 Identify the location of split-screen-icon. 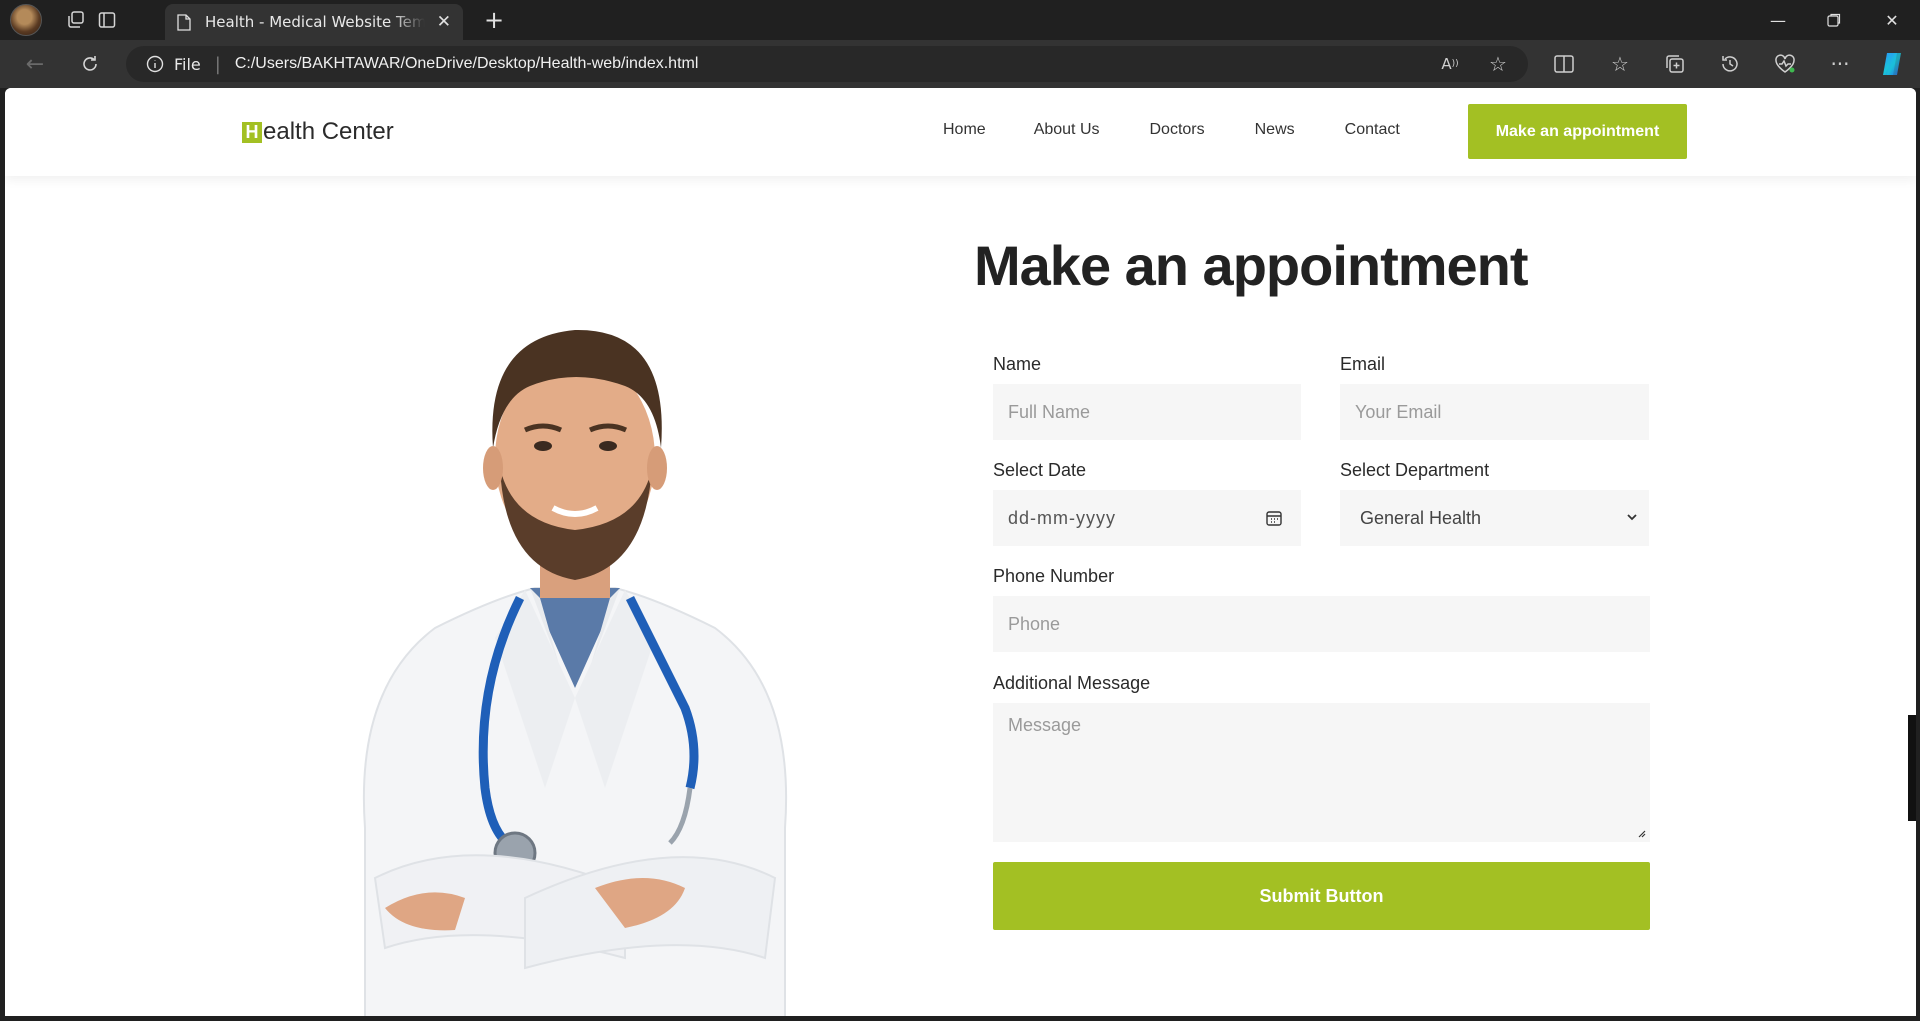
(1564, 64).